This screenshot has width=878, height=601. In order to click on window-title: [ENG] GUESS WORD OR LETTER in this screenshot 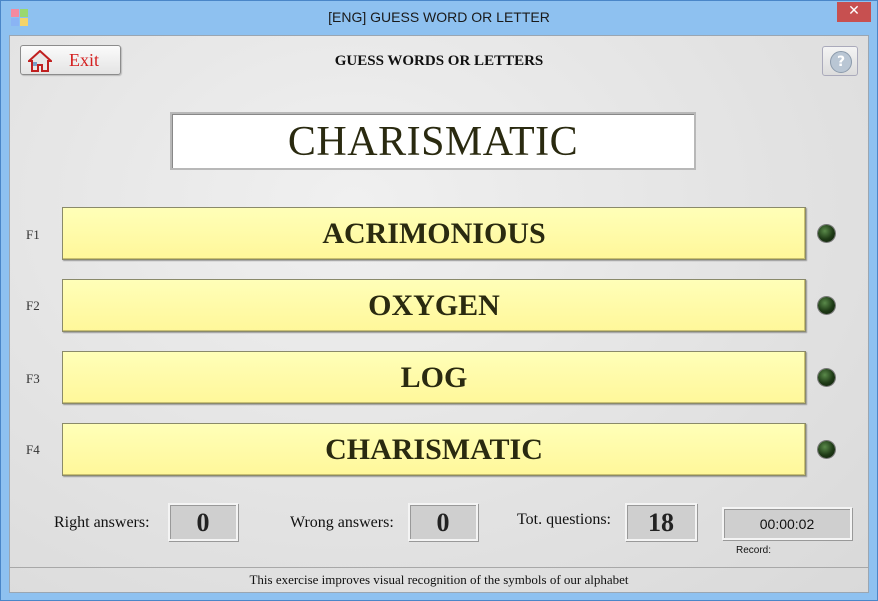, I will do `click(439, 17)`.